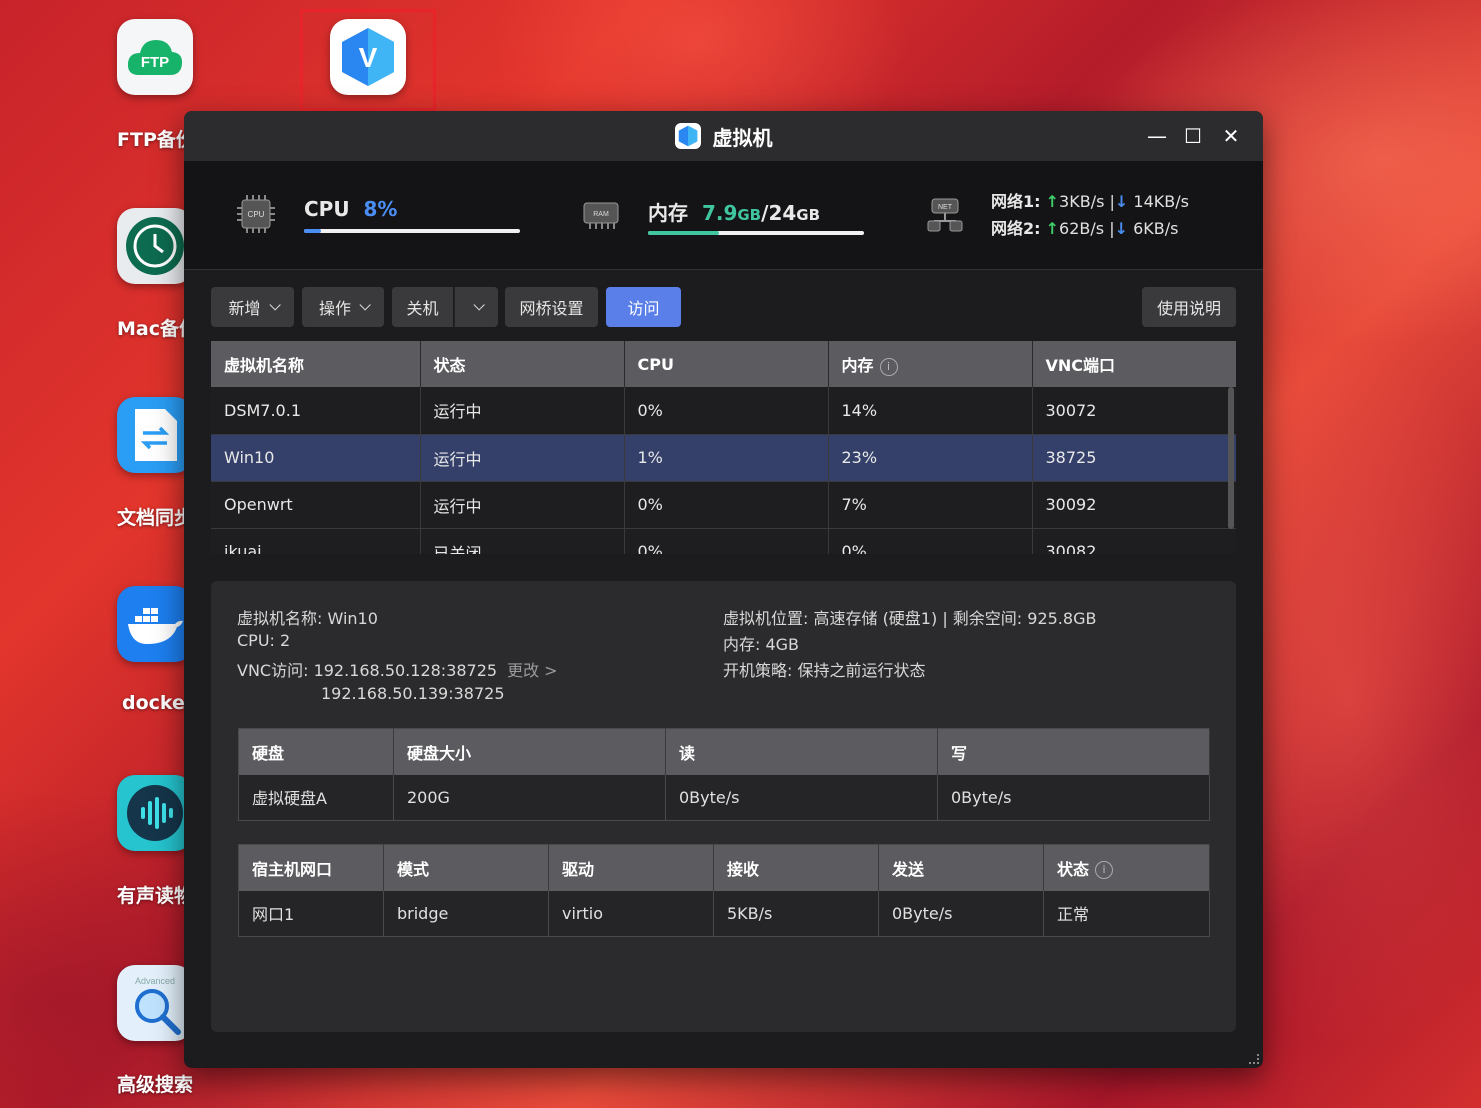 This screenshot has width=1481, height=1108. I want to click on docker-whale-icon, so click(155, 624).